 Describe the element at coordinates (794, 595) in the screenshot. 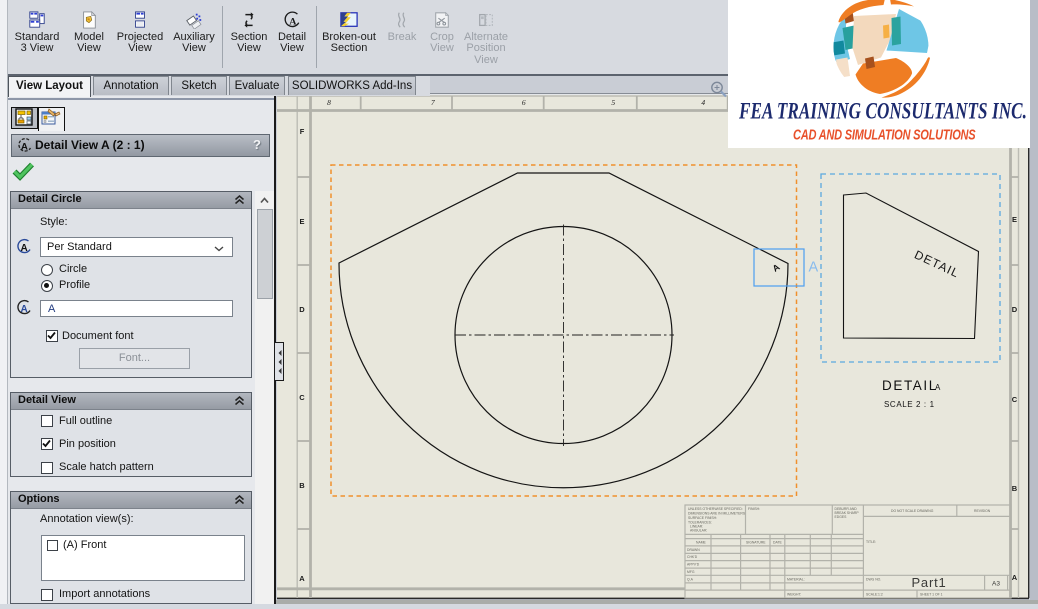

I see `svg-text: WEIGHT:` at that location.